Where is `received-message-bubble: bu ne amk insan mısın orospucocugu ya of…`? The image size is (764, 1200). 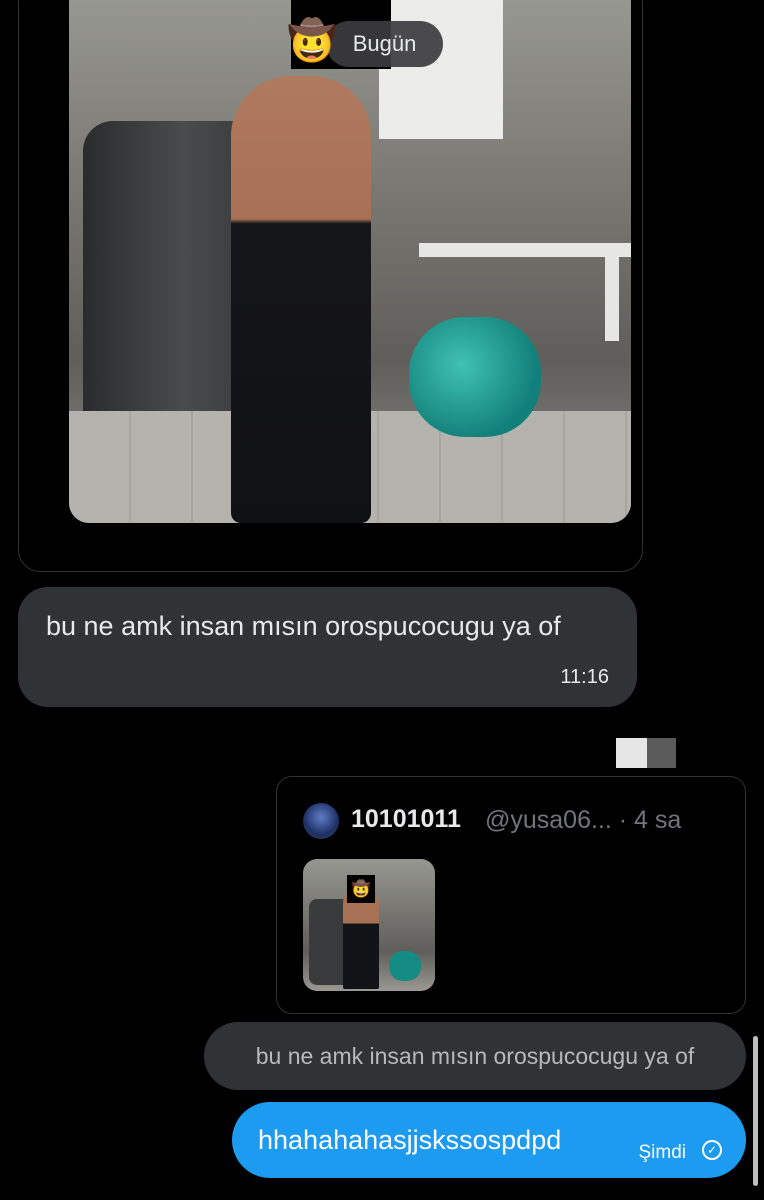 received-message-bubble: bu ne amk insan mısın orospucocugu ya of… is located at coordinates (327, 647).